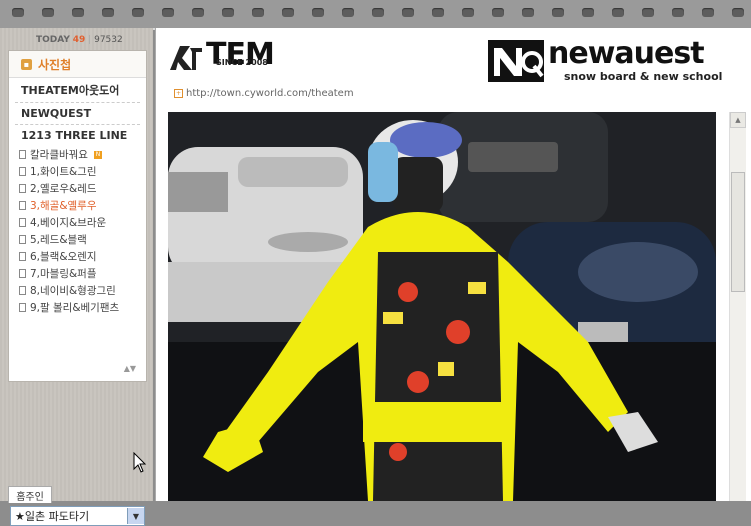  Describe the element at coordinates (77, 135) in the screenshot. I see `menu-section-threeline: 1213 THREE LINE` at that location.